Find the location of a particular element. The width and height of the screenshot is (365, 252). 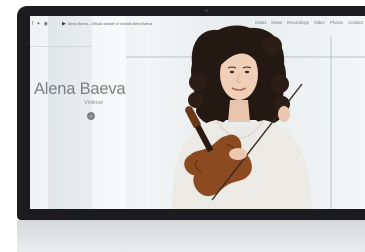

nav-item-photos: Photos is located at coordinates (336, 22).